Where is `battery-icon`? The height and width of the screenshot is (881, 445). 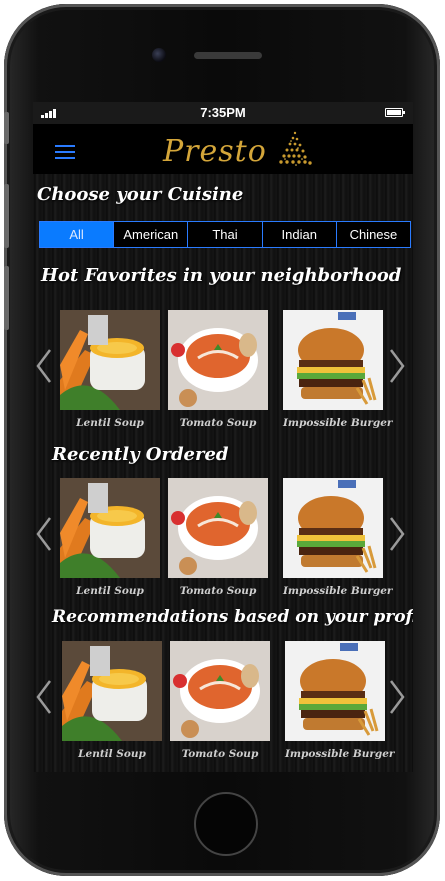 battery-icon is located at coordinates (395, 112).